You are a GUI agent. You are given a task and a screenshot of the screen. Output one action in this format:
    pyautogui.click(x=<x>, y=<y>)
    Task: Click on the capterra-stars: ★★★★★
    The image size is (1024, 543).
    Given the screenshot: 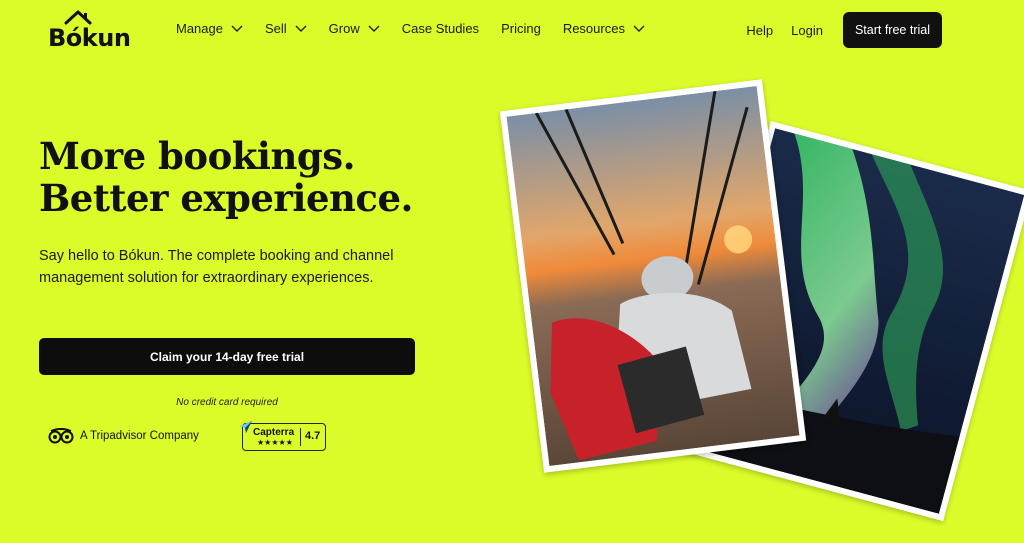 What is the action you would take?
    pyautogui.click(x=275, y=442)
    